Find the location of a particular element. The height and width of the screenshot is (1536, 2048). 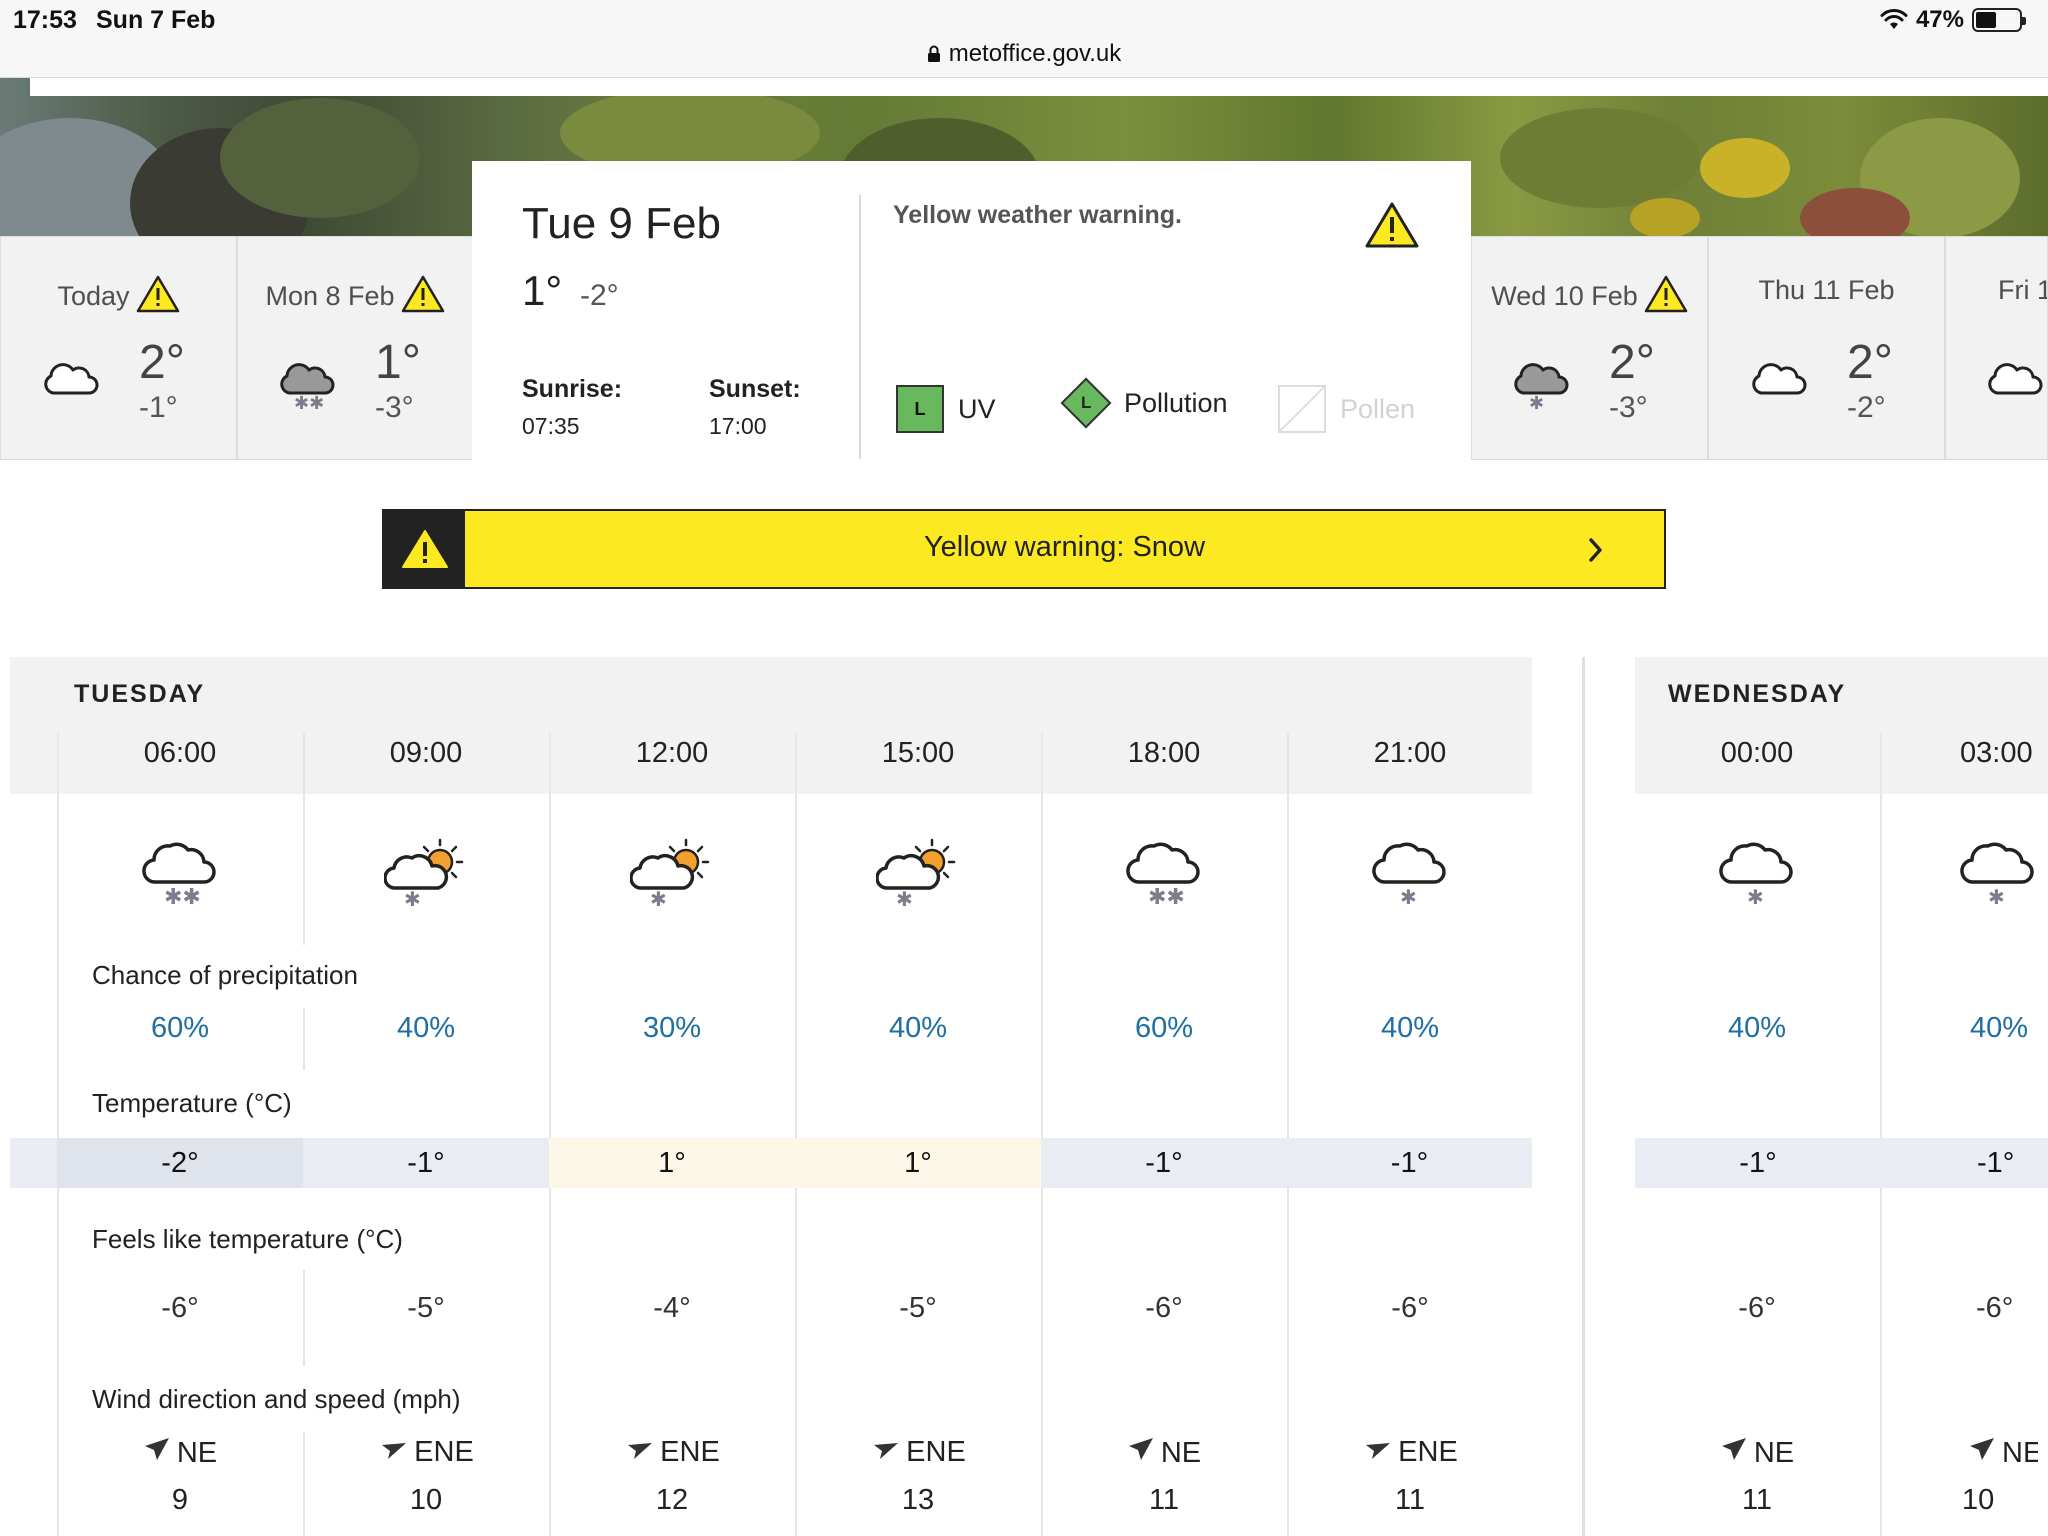

day-tile-mon: Mon 8 Feb ✱✱ 1° -3° is located at coordinates (355, 348).